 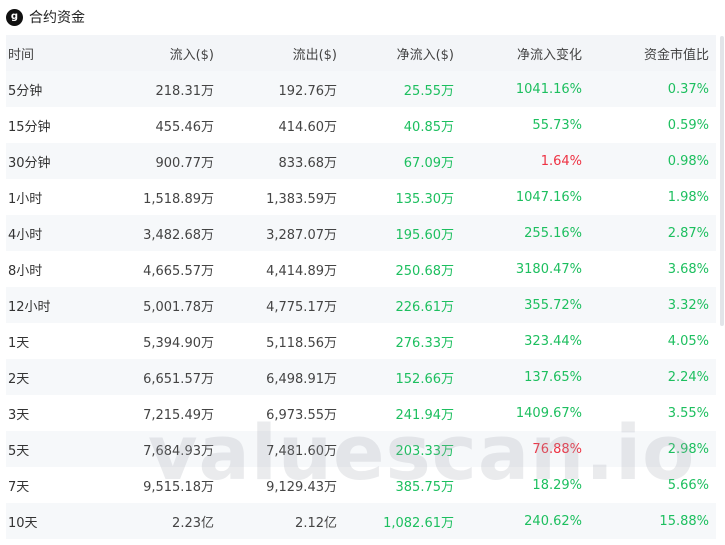 I want to click on ratio-cell: 2.24%, so click(x=688, y=377).